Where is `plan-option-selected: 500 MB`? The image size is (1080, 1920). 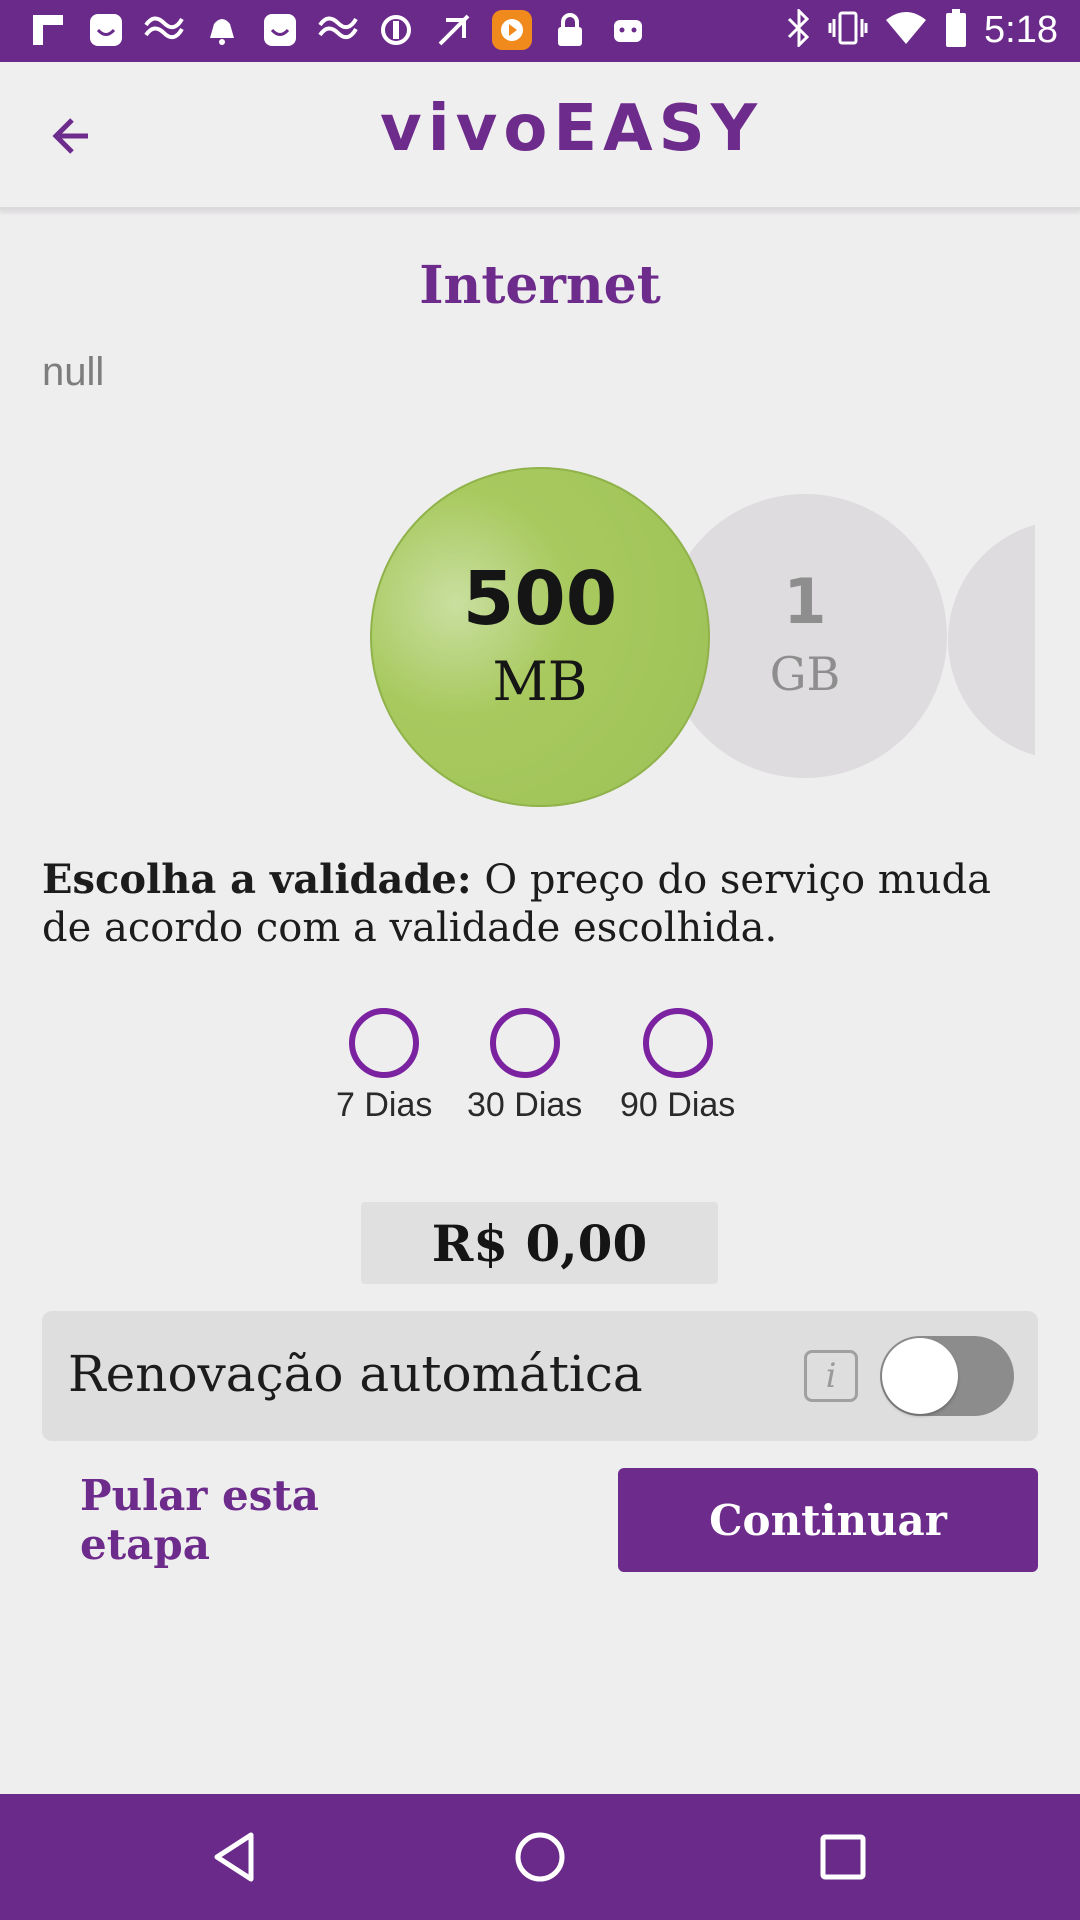
plan-option-selected: 500 MB is located at coordinates (540, 637).